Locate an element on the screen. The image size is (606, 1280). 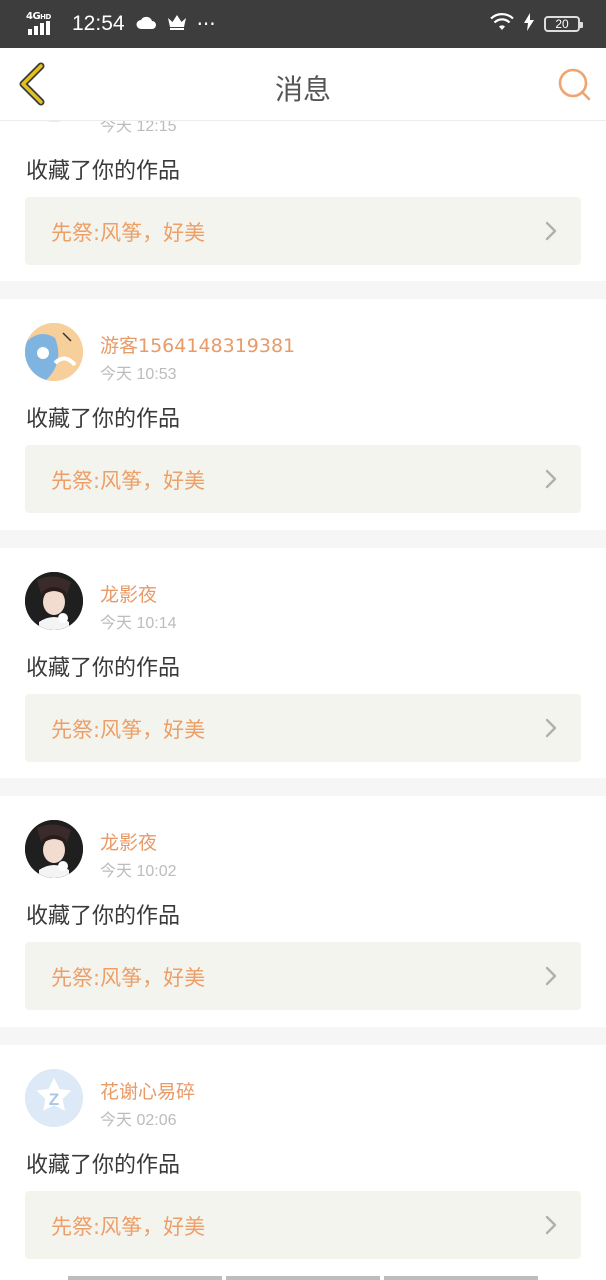
message-time: 今天 02:06 is located at coordinates (138, 1120).